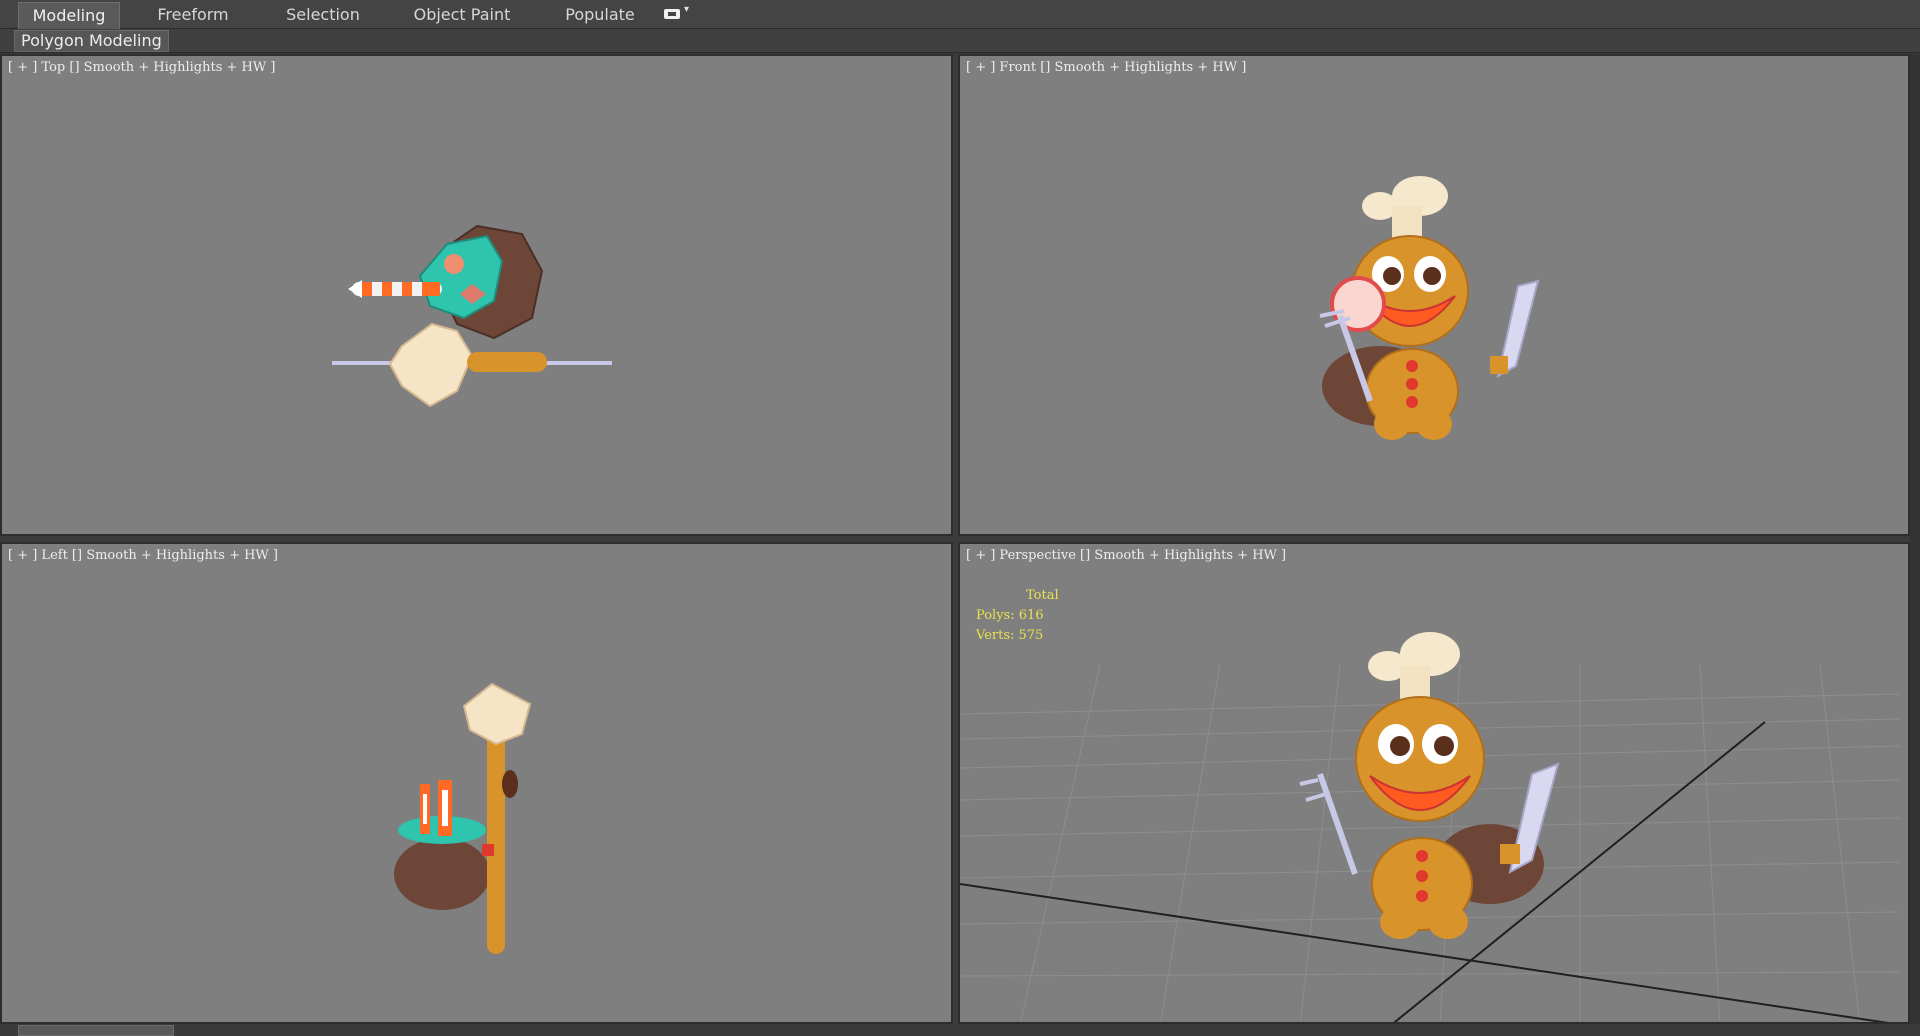  I want to click on top-view-model, so click(472, 316).